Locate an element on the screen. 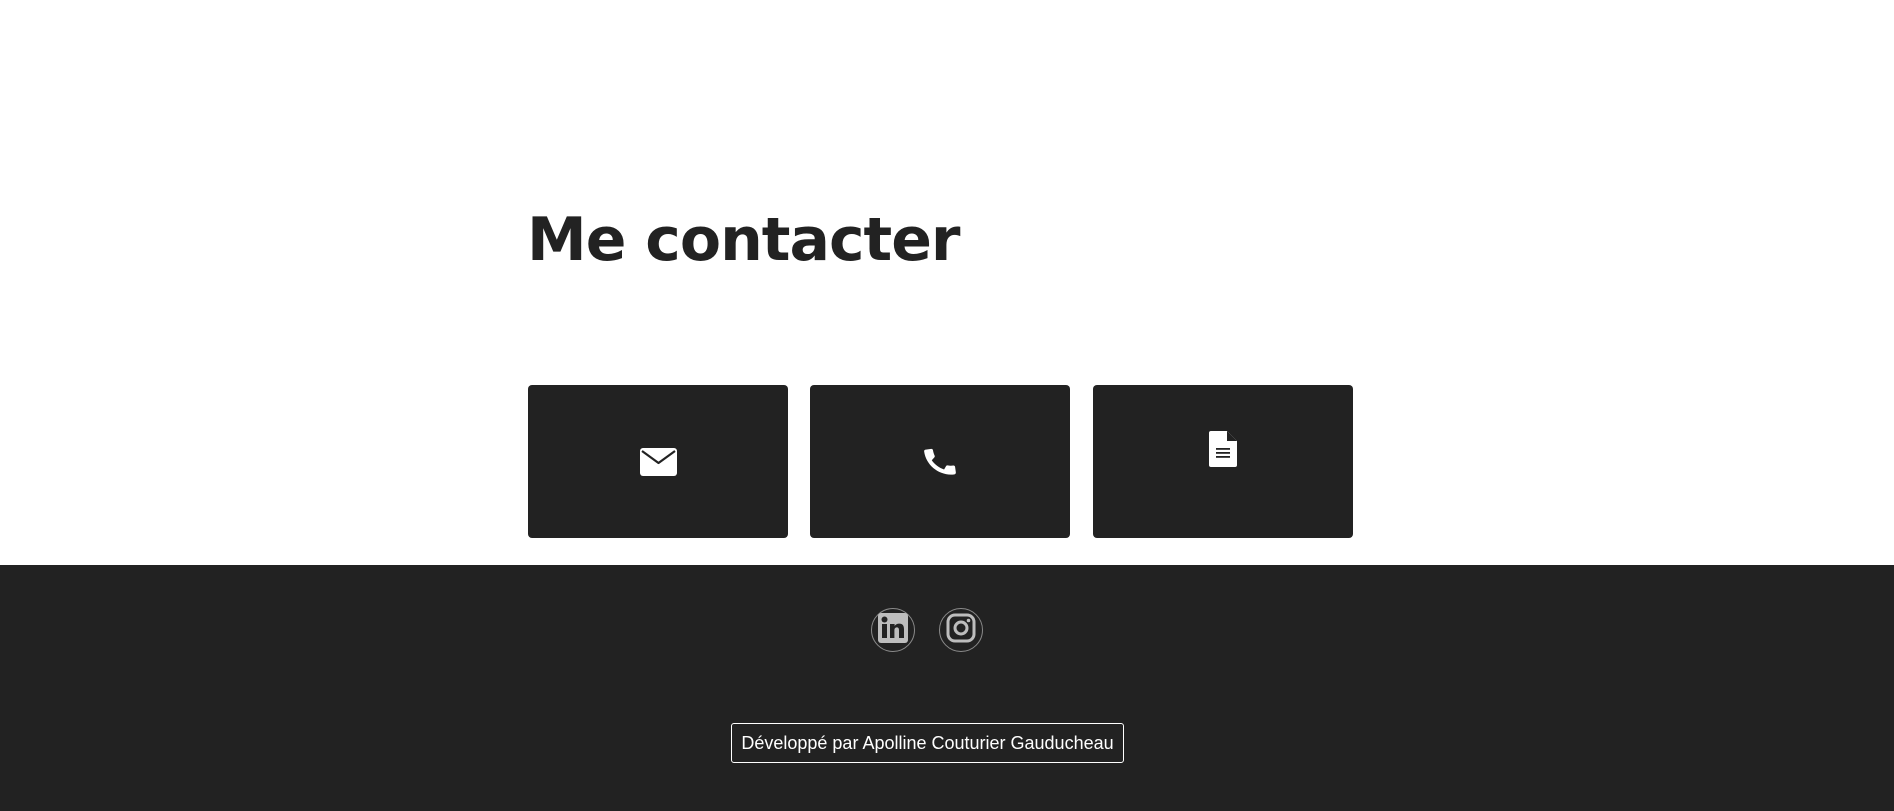 The image size is (1894, 811). envelope-icon is located at coordinates (658, 461).